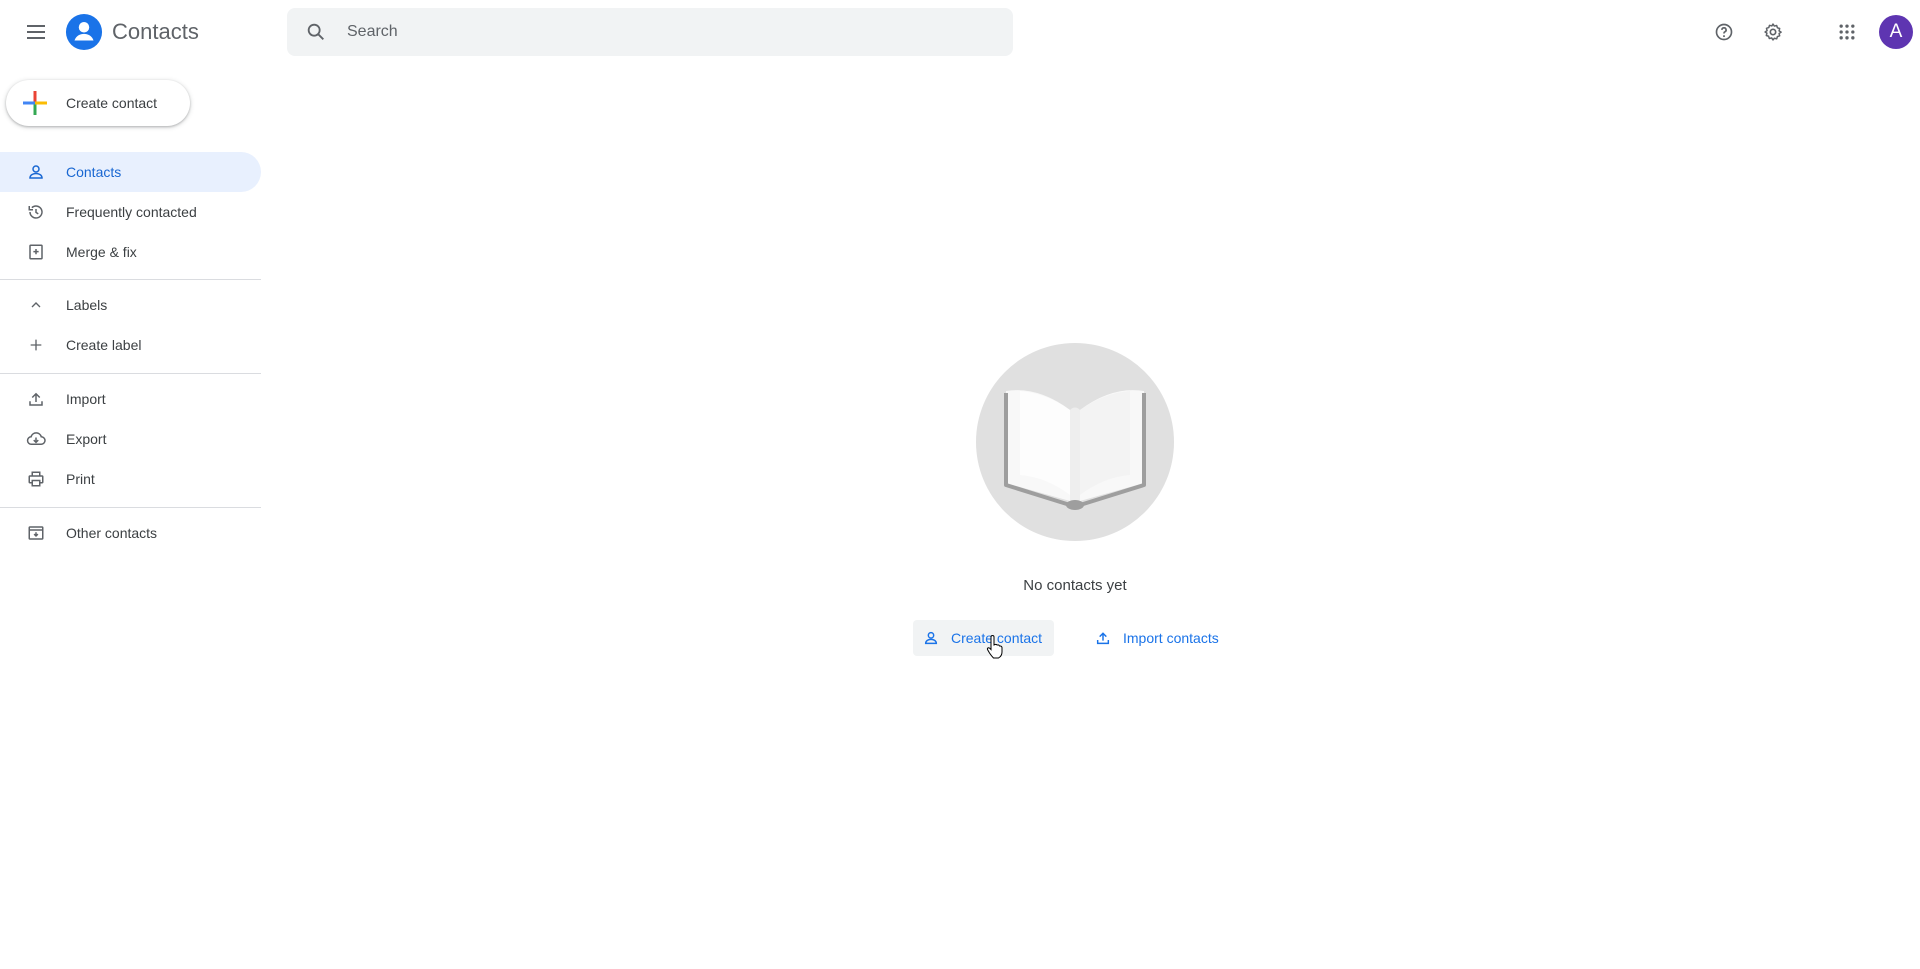 The height and width of the screenshot is (969, 1920). I want to click on settings-button, so click(1773, 32).